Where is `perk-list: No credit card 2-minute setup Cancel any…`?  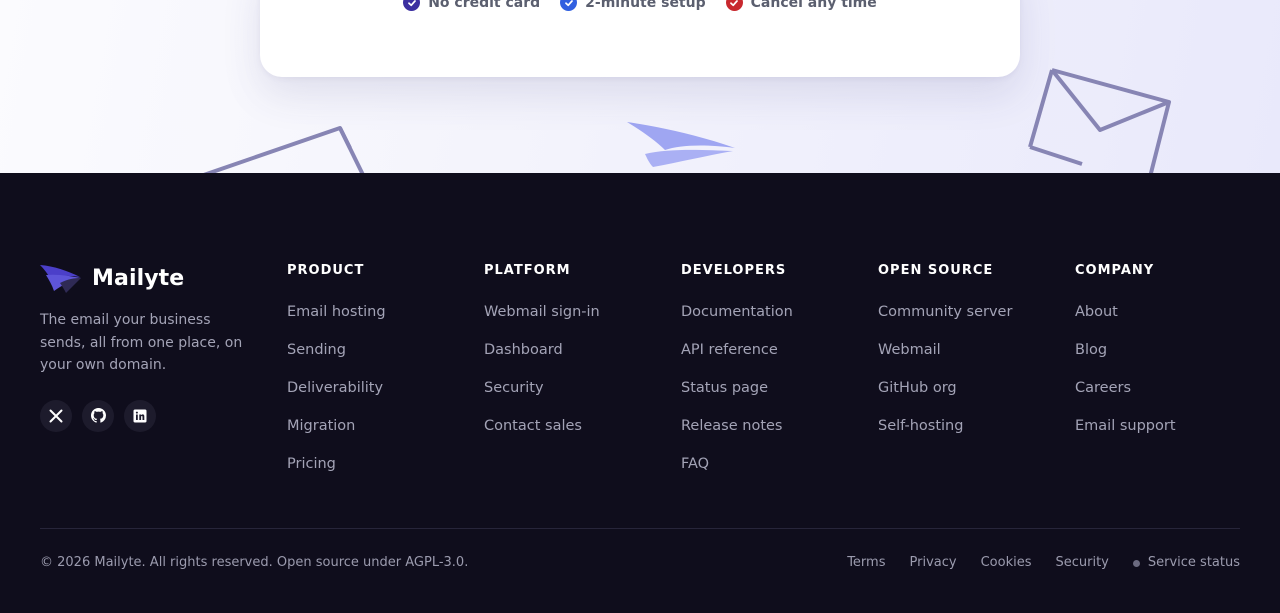 perk-list: No credit card 2-minute setup Cancel any… is located at coordinates (640, 5).